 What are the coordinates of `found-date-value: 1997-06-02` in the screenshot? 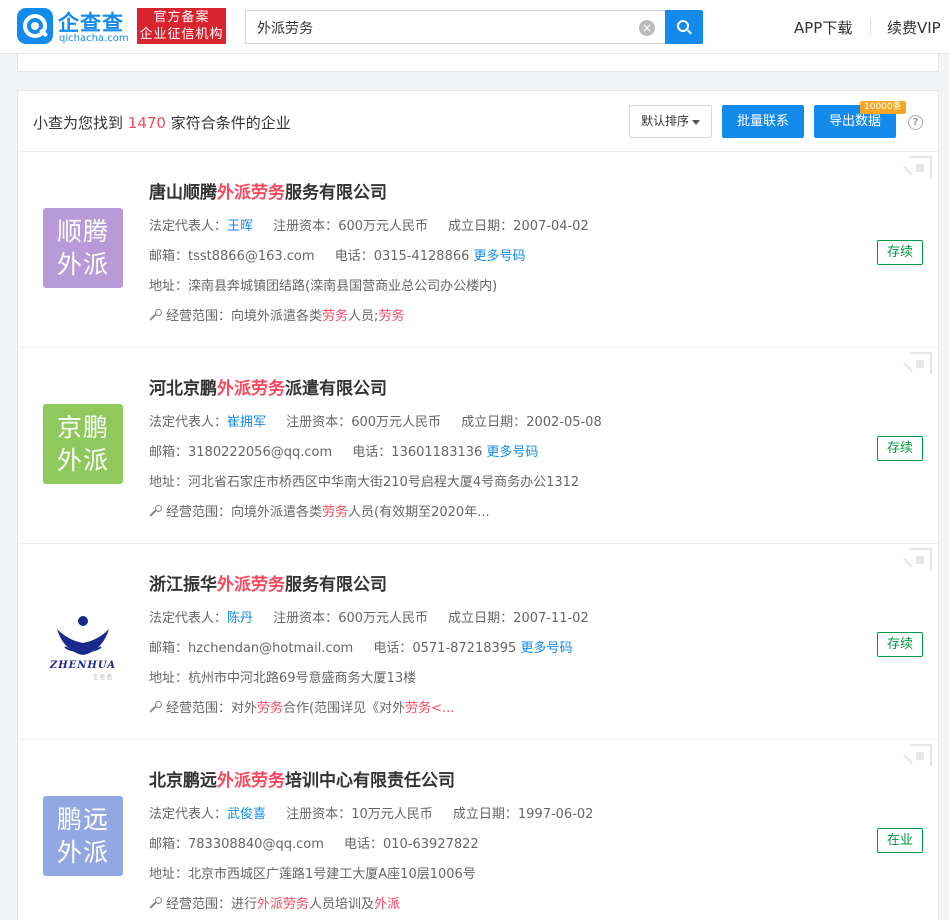 It's located at (555, 814).